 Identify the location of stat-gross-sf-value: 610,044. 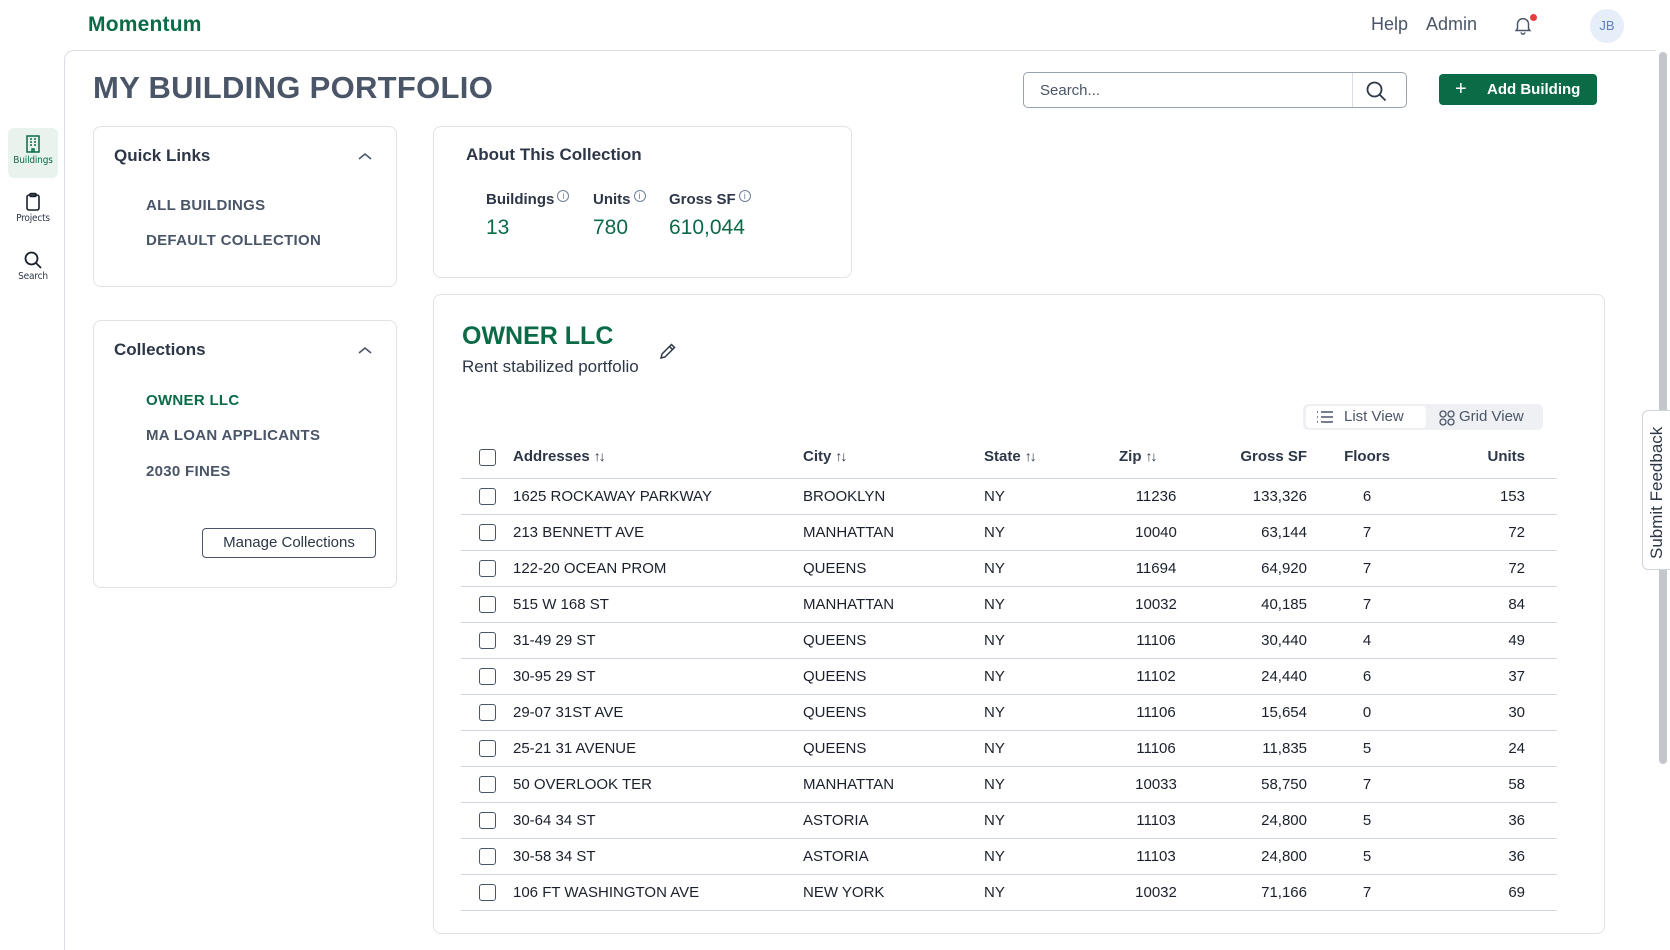
(707, 227).